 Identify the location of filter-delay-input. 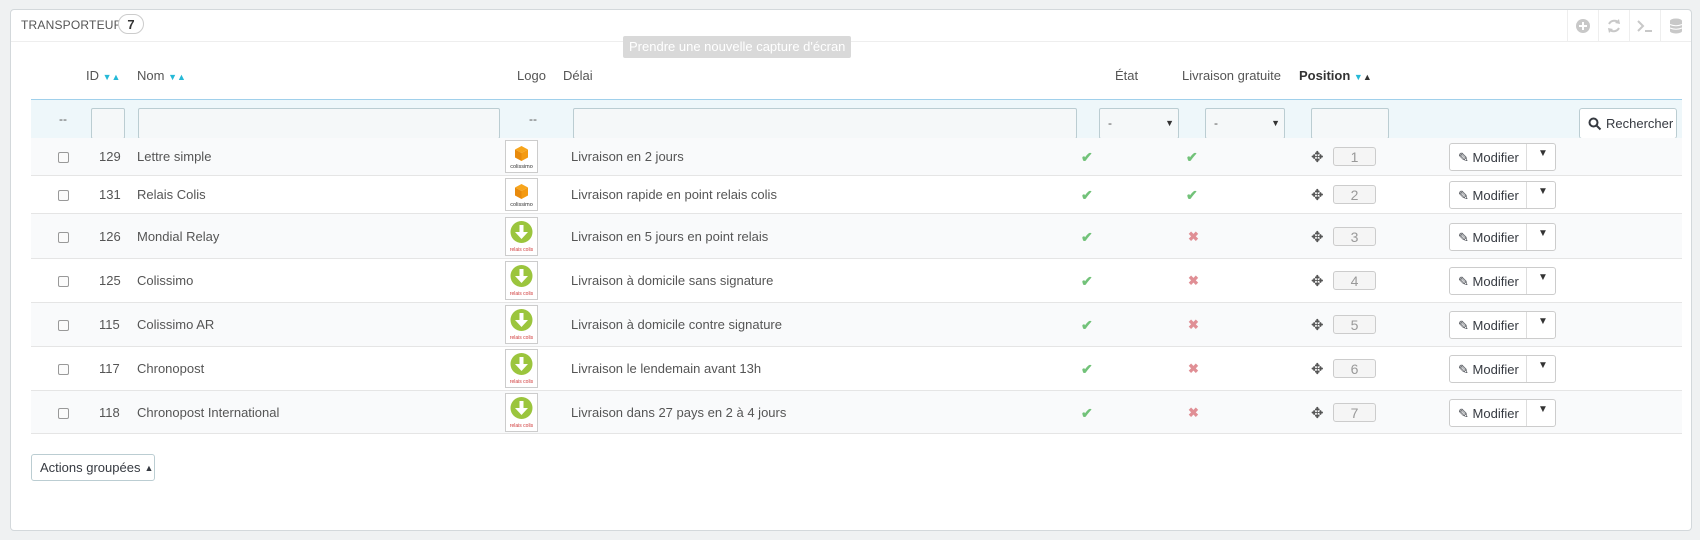
(825, 123).